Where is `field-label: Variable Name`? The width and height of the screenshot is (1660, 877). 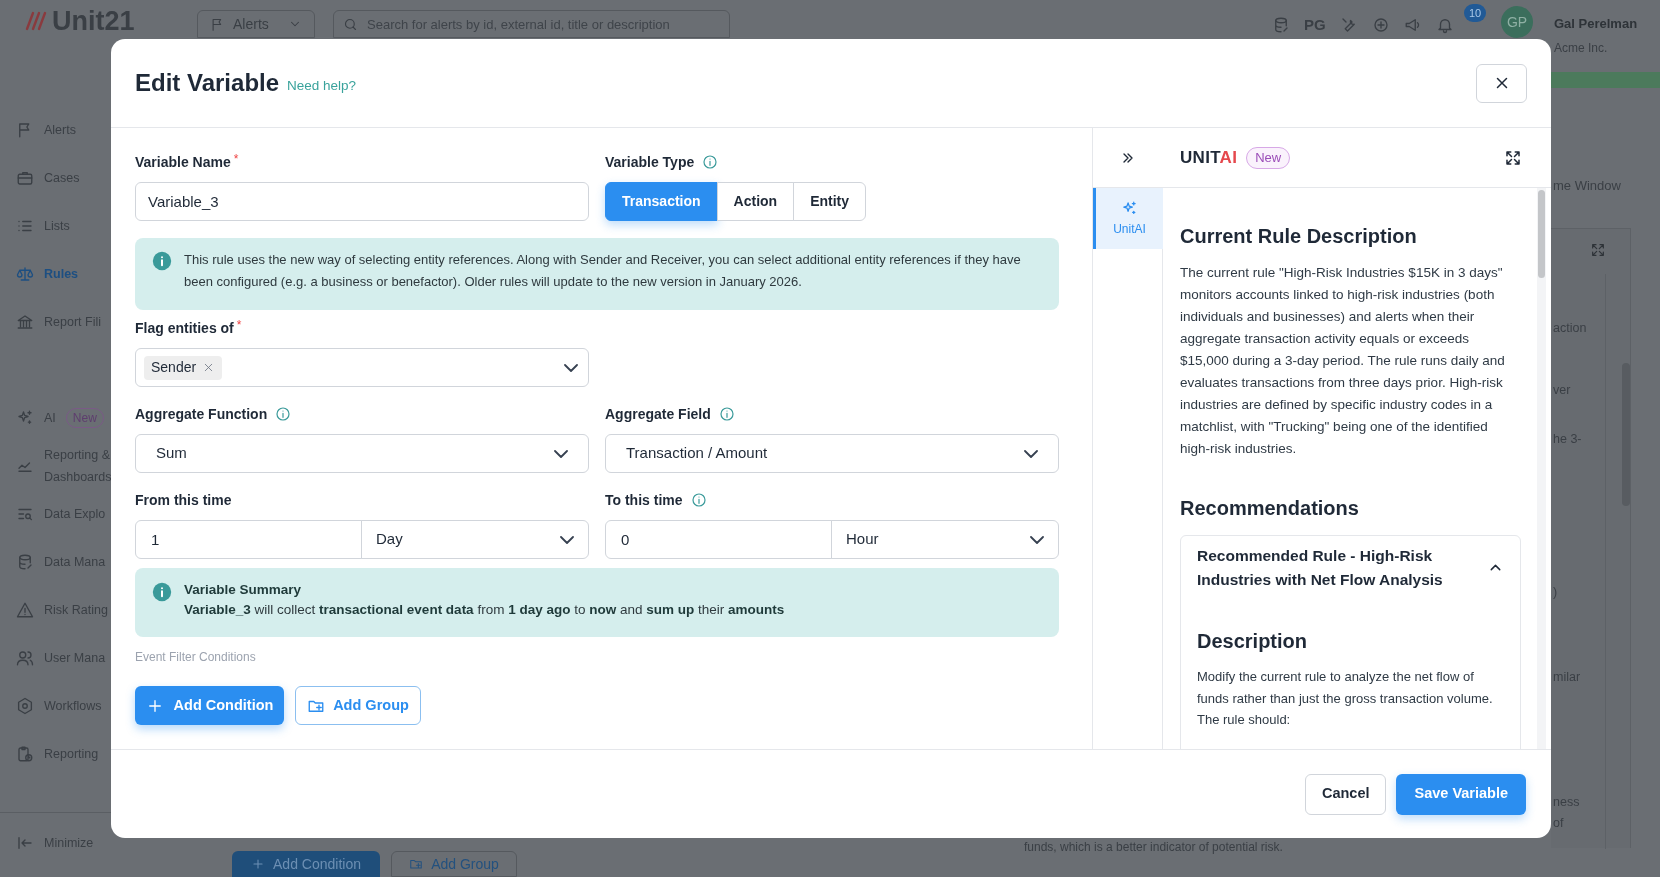 field-label: Variable Name is located at coordinates (183, 162).